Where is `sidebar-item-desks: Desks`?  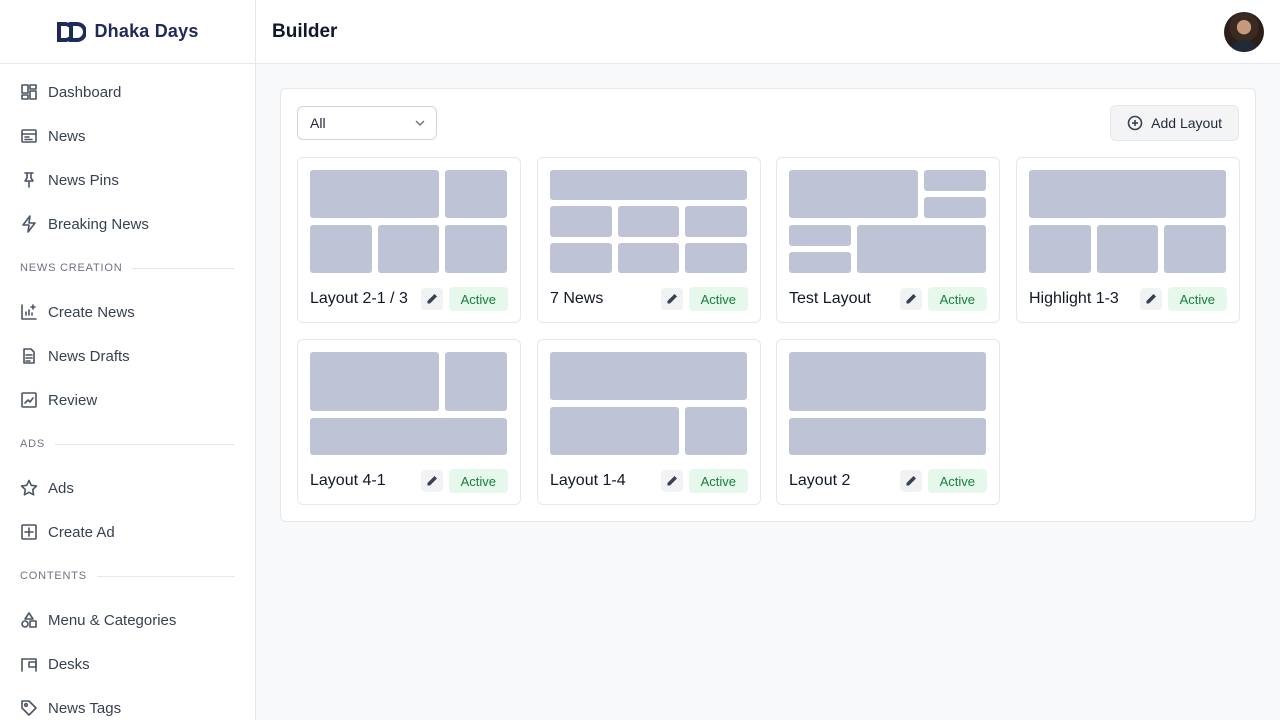
sidebar-item-desks: Desks is located at coordinates (127, 664).